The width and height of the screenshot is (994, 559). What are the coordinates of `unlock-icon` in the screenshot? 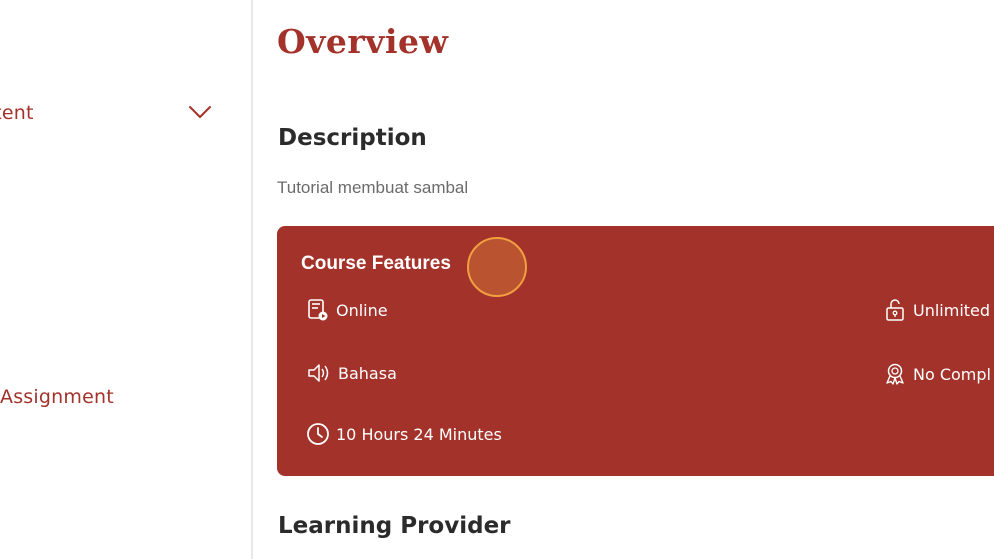 It's located at (898, 310).